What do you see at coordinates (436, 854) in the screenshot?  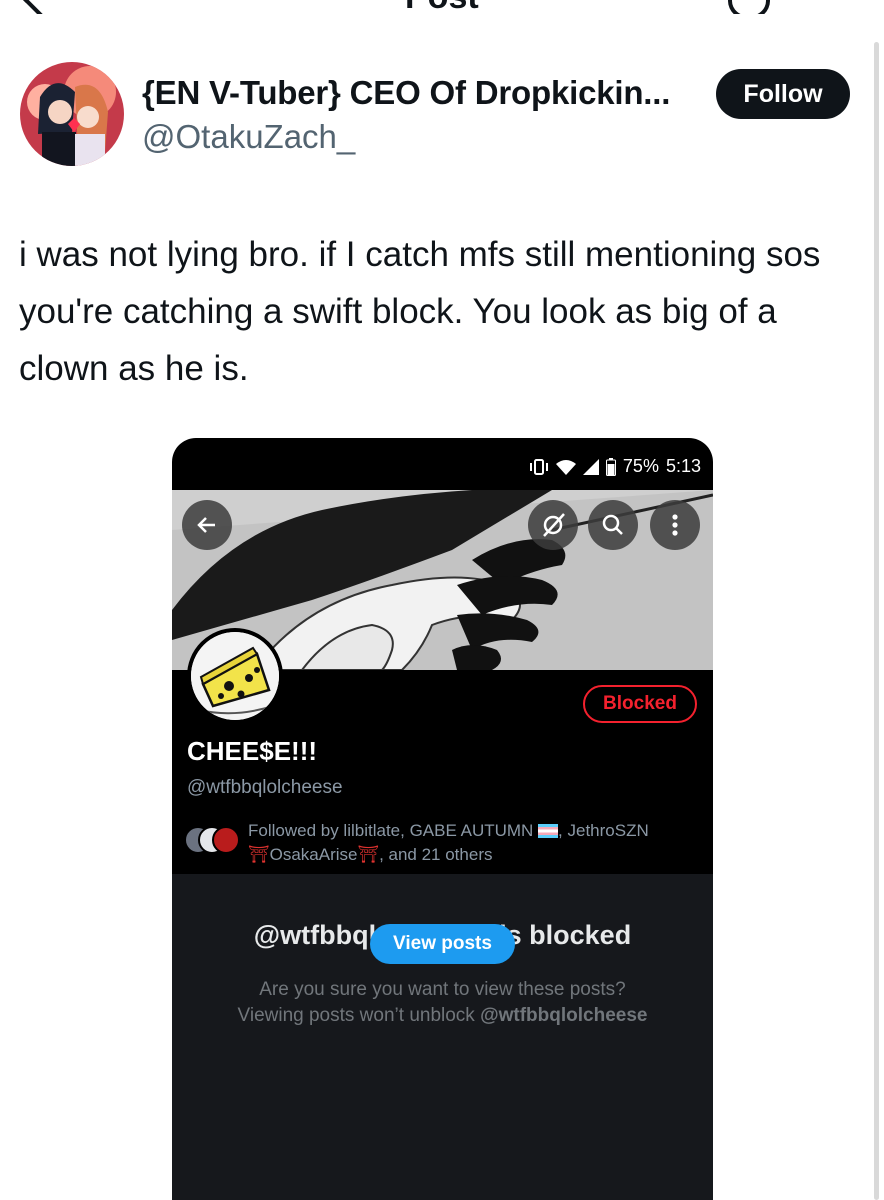 I see `followed-by-suffix: , and 21 others` at bounding box center [436, 854].